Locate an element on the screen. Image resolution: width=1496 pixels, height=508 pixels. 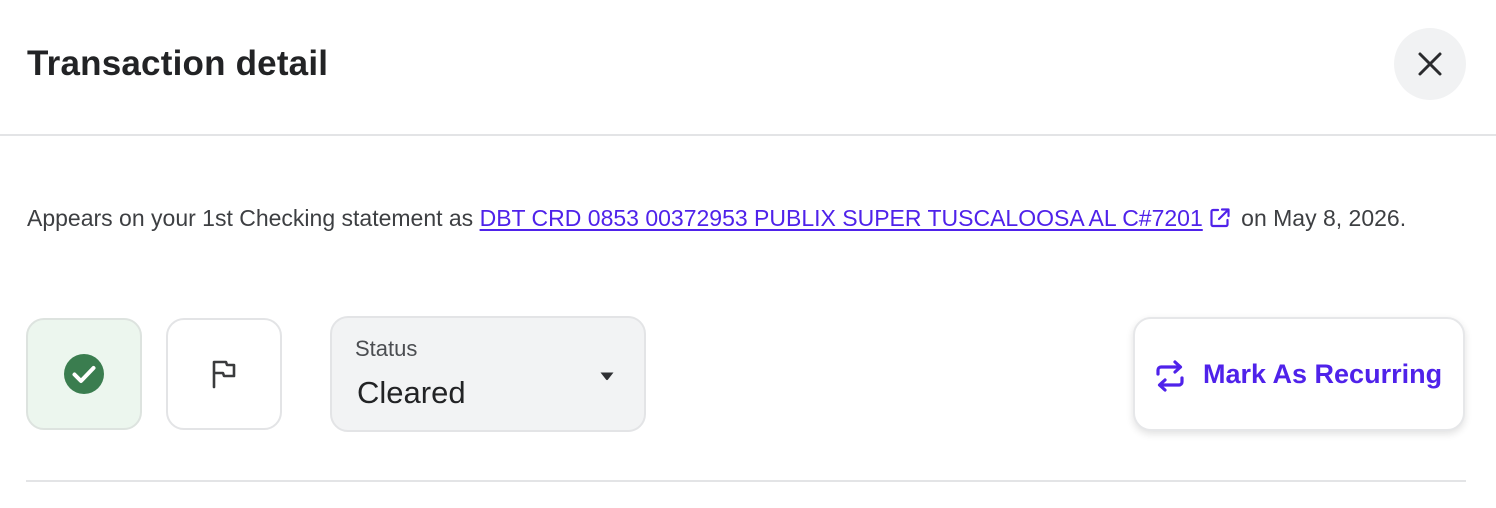
page-title: Transaction detail is located at coordinates (178, 63).